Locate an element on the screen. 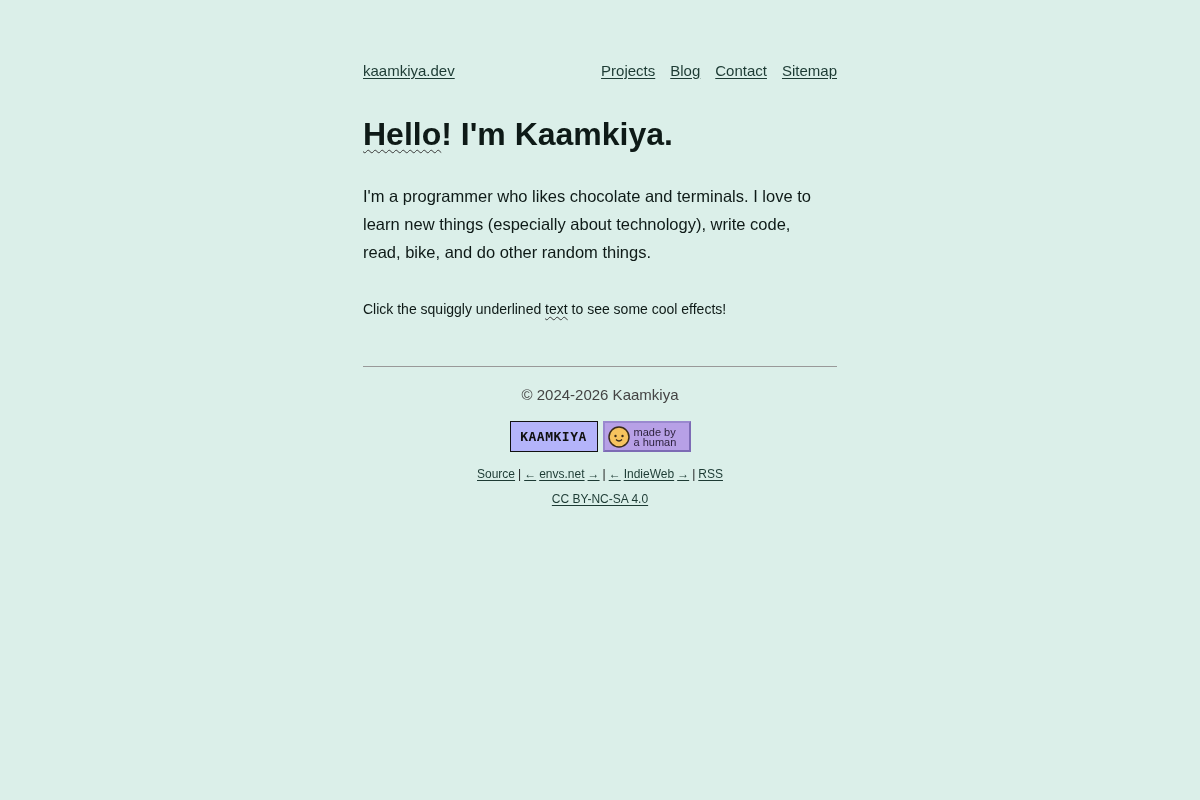 The image size is (1200, 800). site-link: kaamkiya.dev is located at coordinates (409, 71).